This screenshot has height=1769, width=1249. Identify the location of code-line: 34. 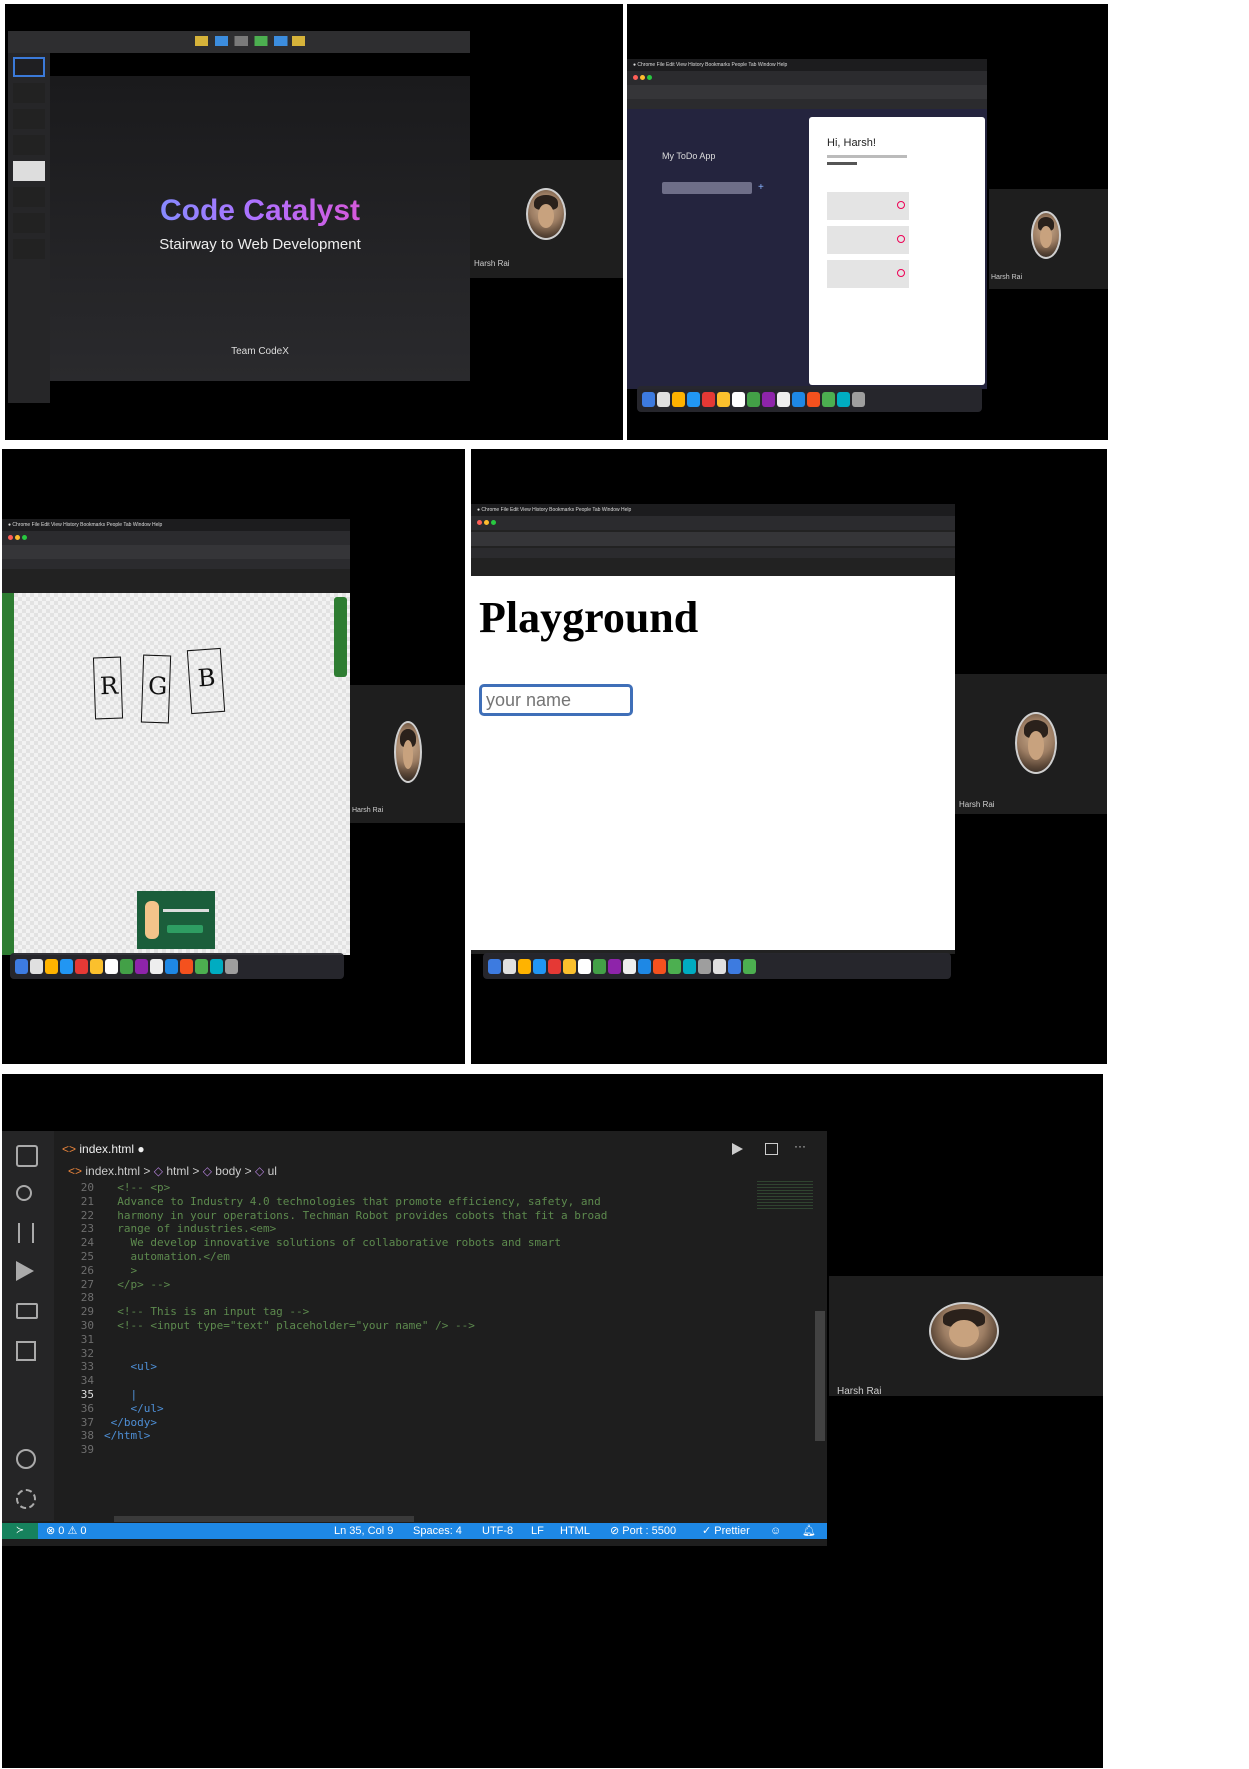
(377, 1381).